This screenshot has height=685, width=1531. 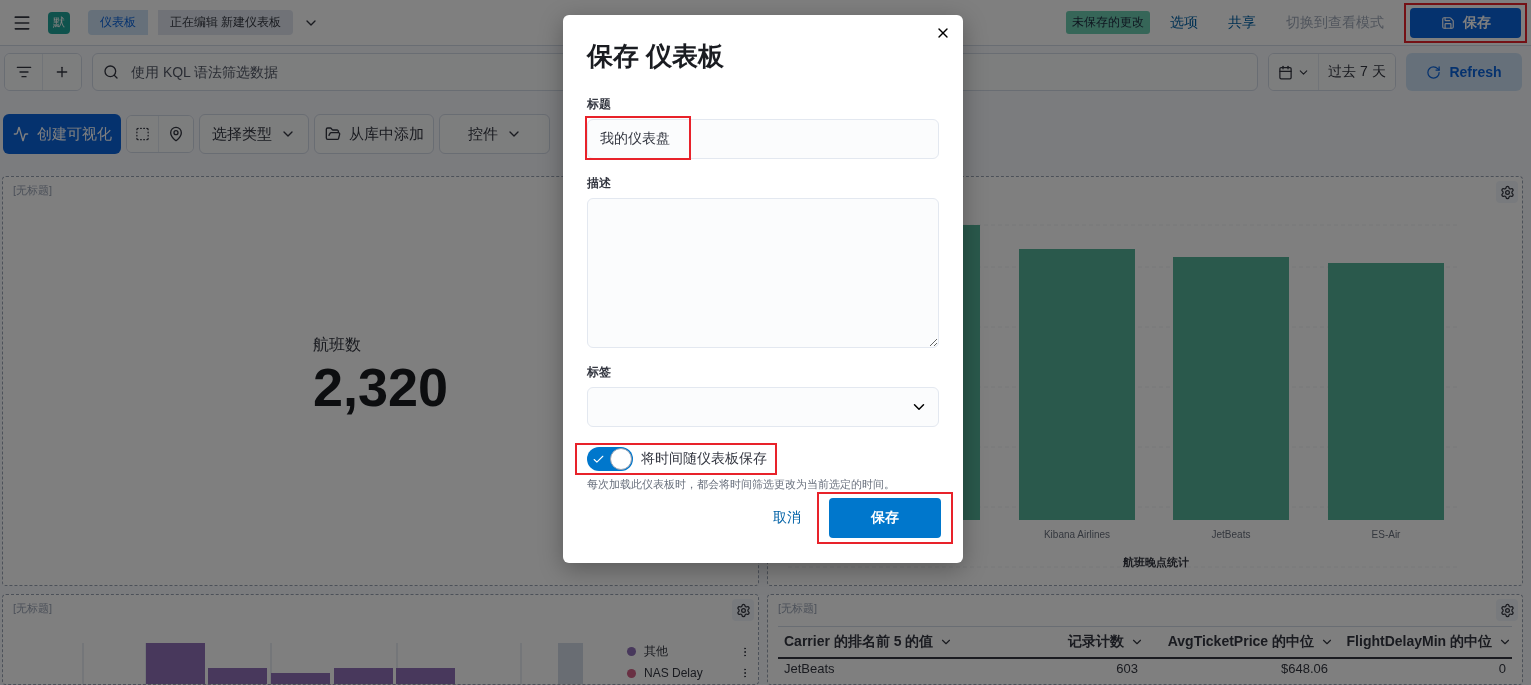 I want to click on toggle-switch, so click(x=610, y=459).